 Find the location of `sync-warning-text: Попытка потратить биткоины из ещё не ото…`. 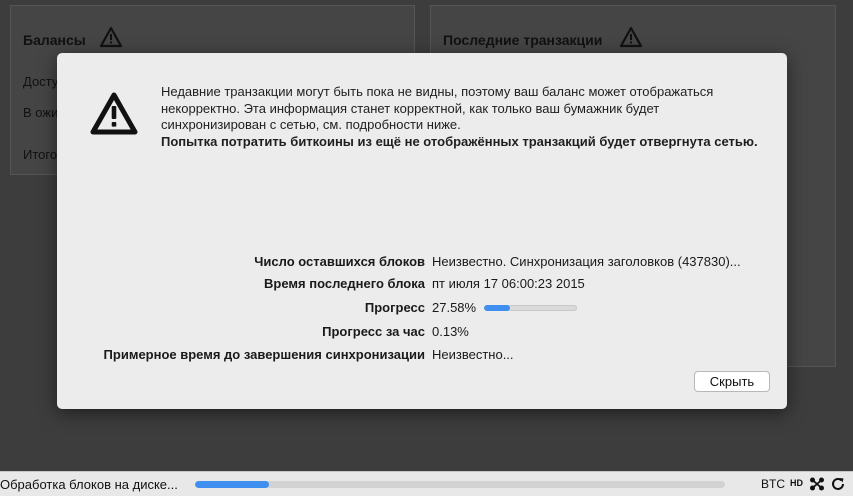

sync-warning-text: Попытка потратить биткоины из ещё не ото… is located at coordinates (459, 141).